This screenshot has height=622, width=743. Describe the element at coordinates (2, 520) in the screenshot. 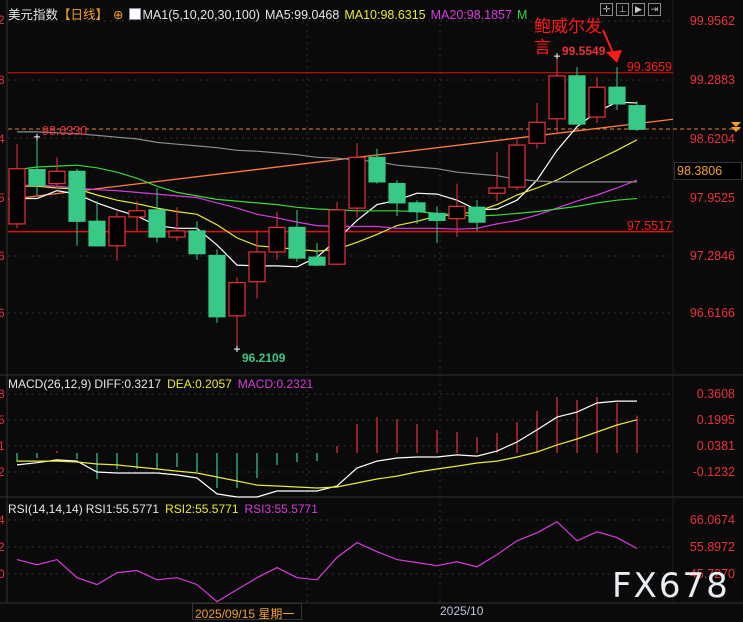

I see `left-rsi-tick: 4` at that location.